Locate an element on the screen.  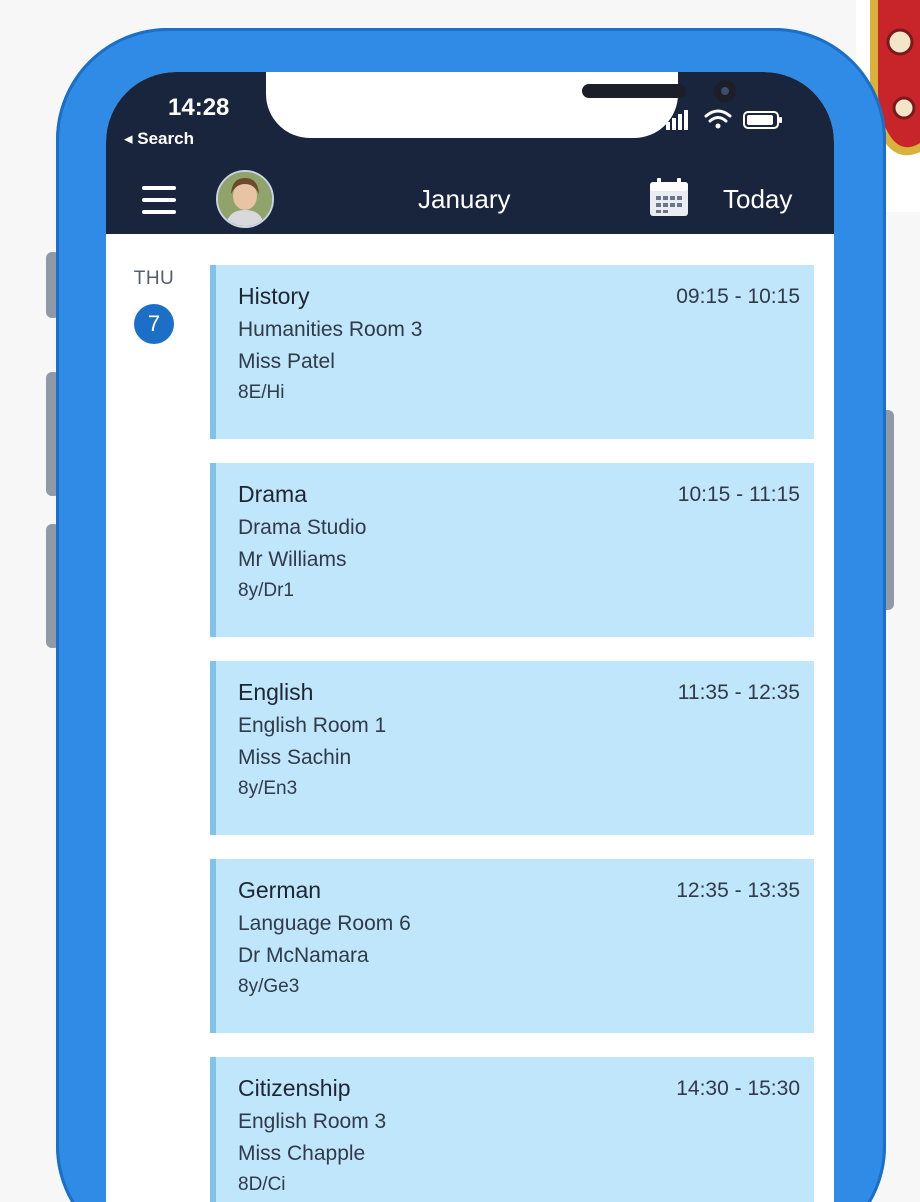
avatar-photo is located at coordinates (245, 199).